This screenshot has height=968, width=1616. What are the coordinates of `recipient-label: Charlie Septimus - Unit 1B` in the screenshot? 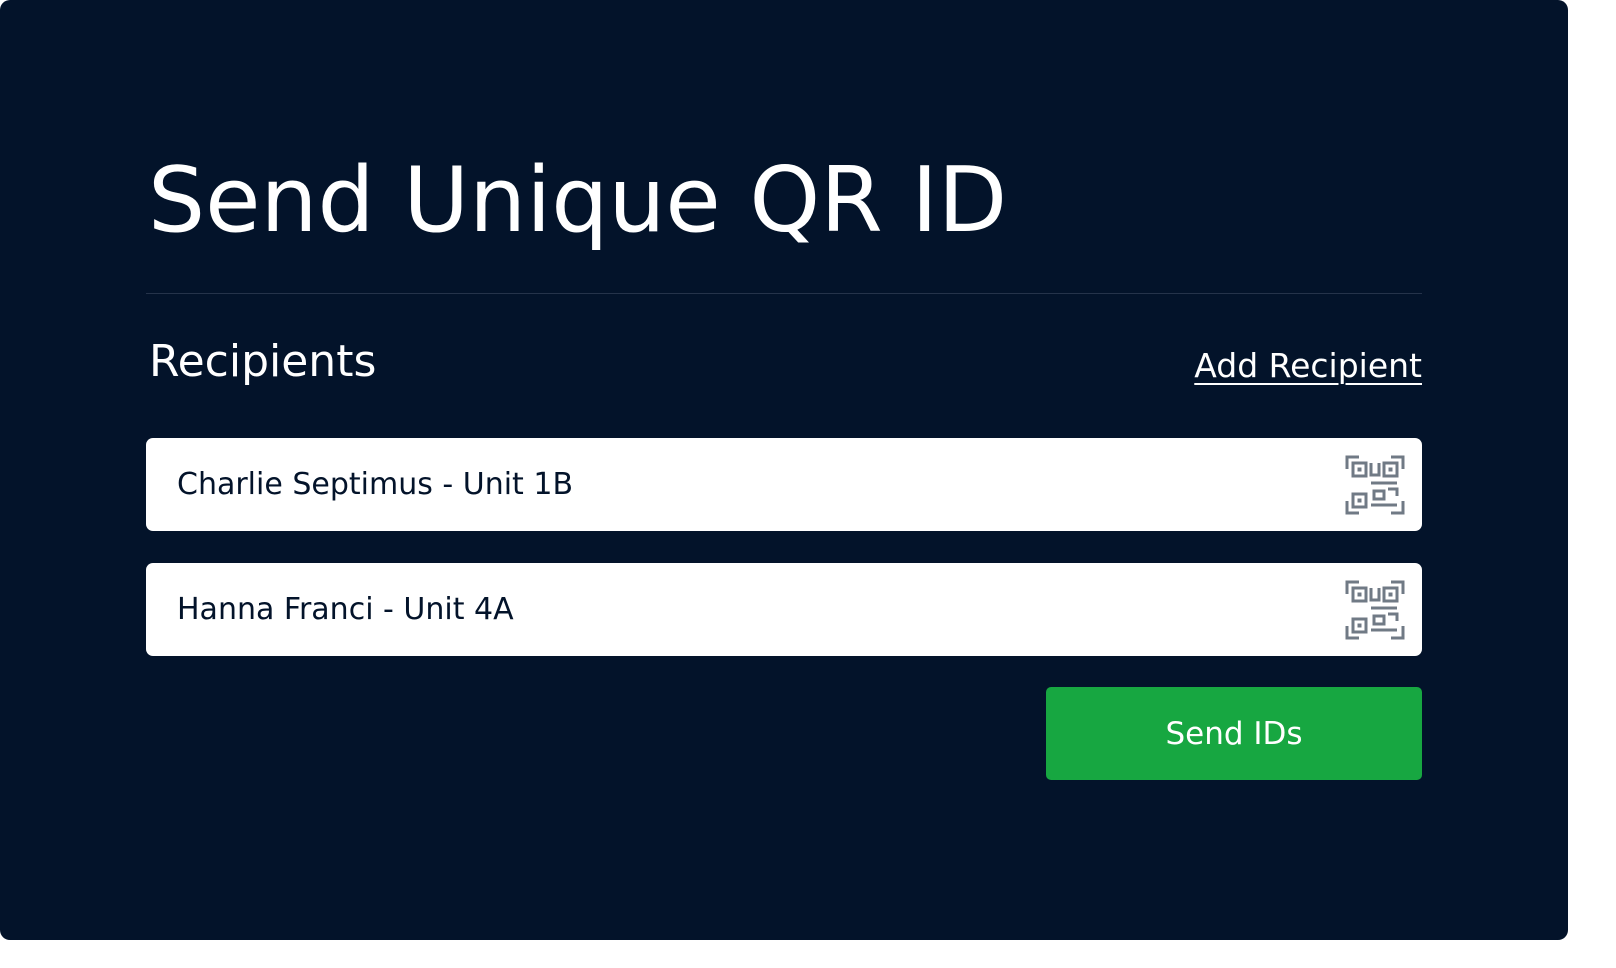 It's located at (375, 484).